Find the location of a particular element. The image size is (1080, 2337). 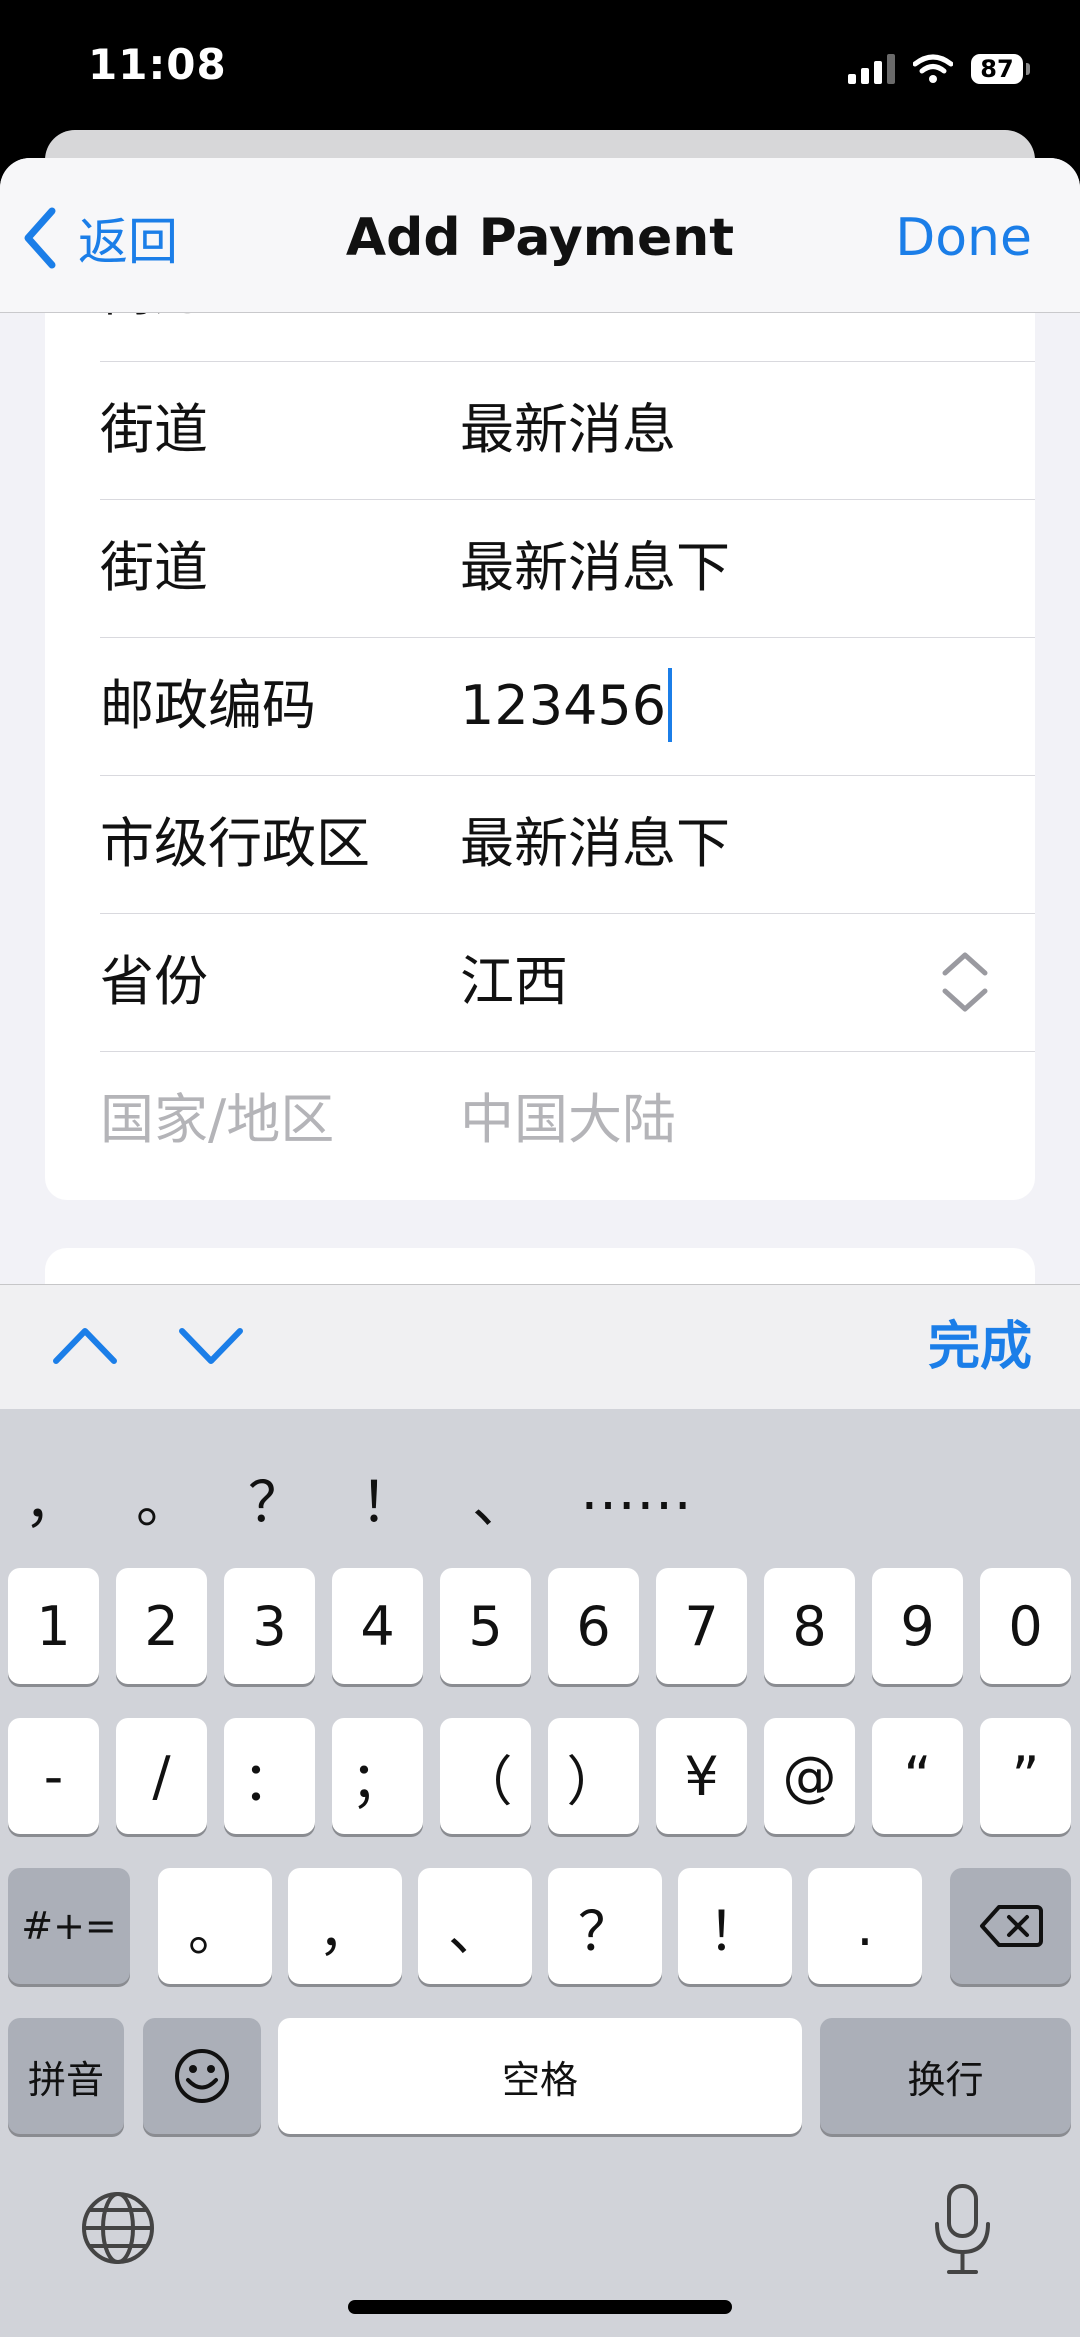

navigation-bar: 返回 Add Payment Done is located at coordinates (540, 235).